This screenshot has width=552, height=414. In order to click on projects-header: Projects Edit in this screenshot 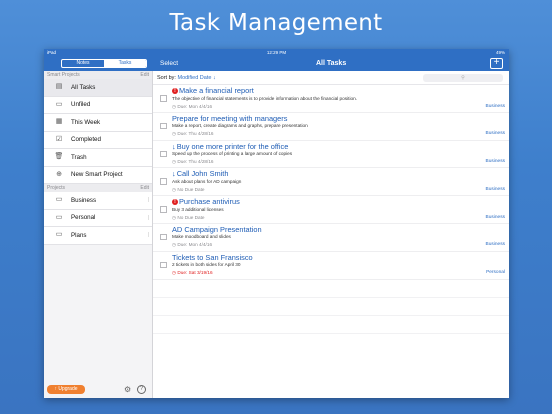, I will do `click(98, 188)`.